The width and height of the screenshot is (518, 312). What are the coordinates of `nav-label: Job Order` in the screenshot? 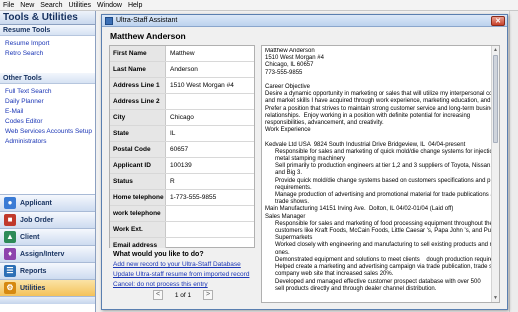 It's located at (37, 220).